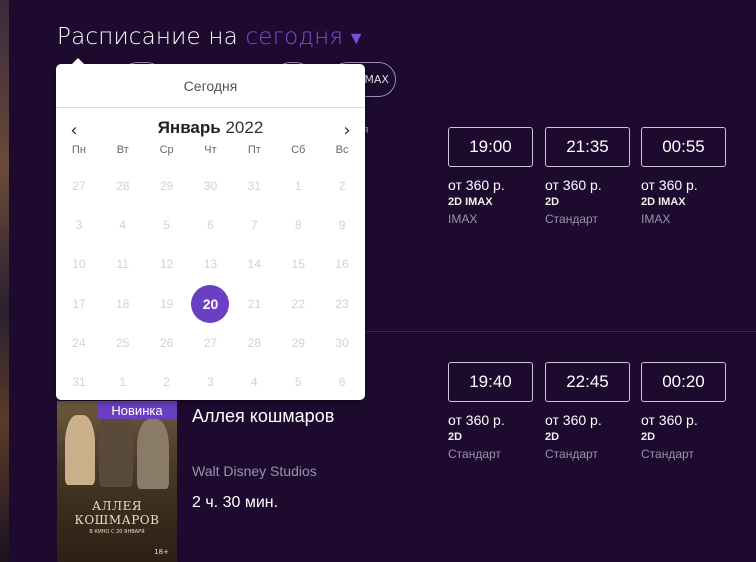 This screenshot has width=756, height=562. I want to click on calendar-month-year: Январь 2022, so click(210, 128).